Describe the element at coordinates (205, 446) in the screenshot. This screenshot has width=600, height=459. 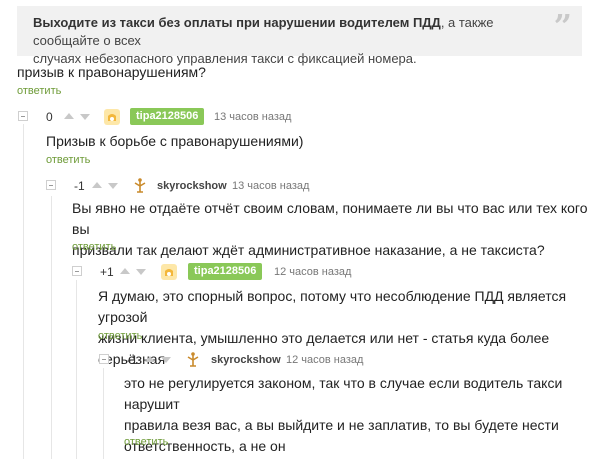
I see `comment-text-line: ответственность, а не он` at that location.